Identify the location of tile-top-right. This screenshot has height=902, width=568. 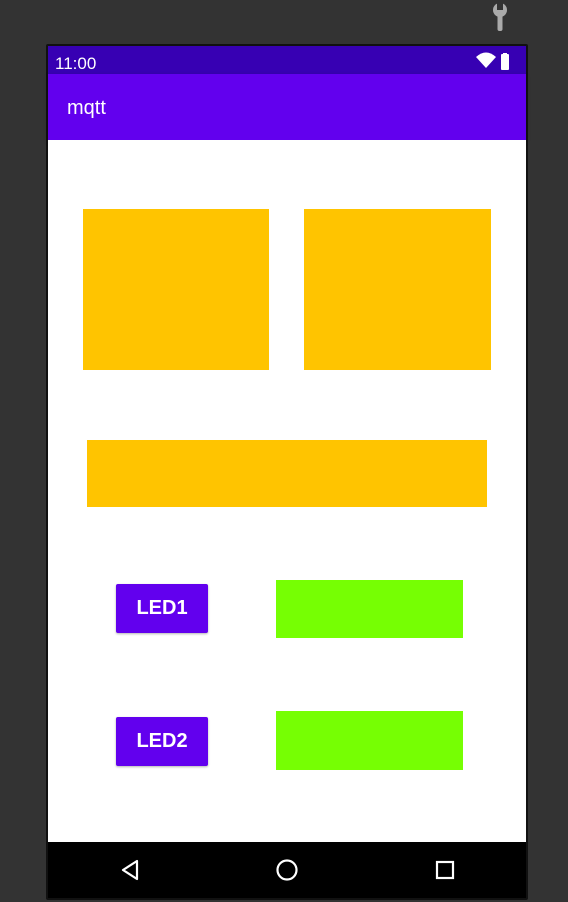
(397, 289).